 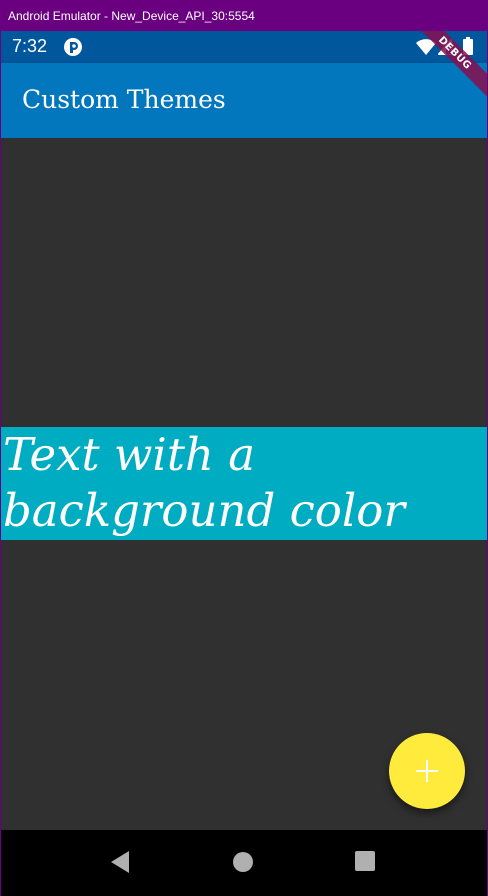 I want to click on add-fab-button, so click(x=427, y=771).